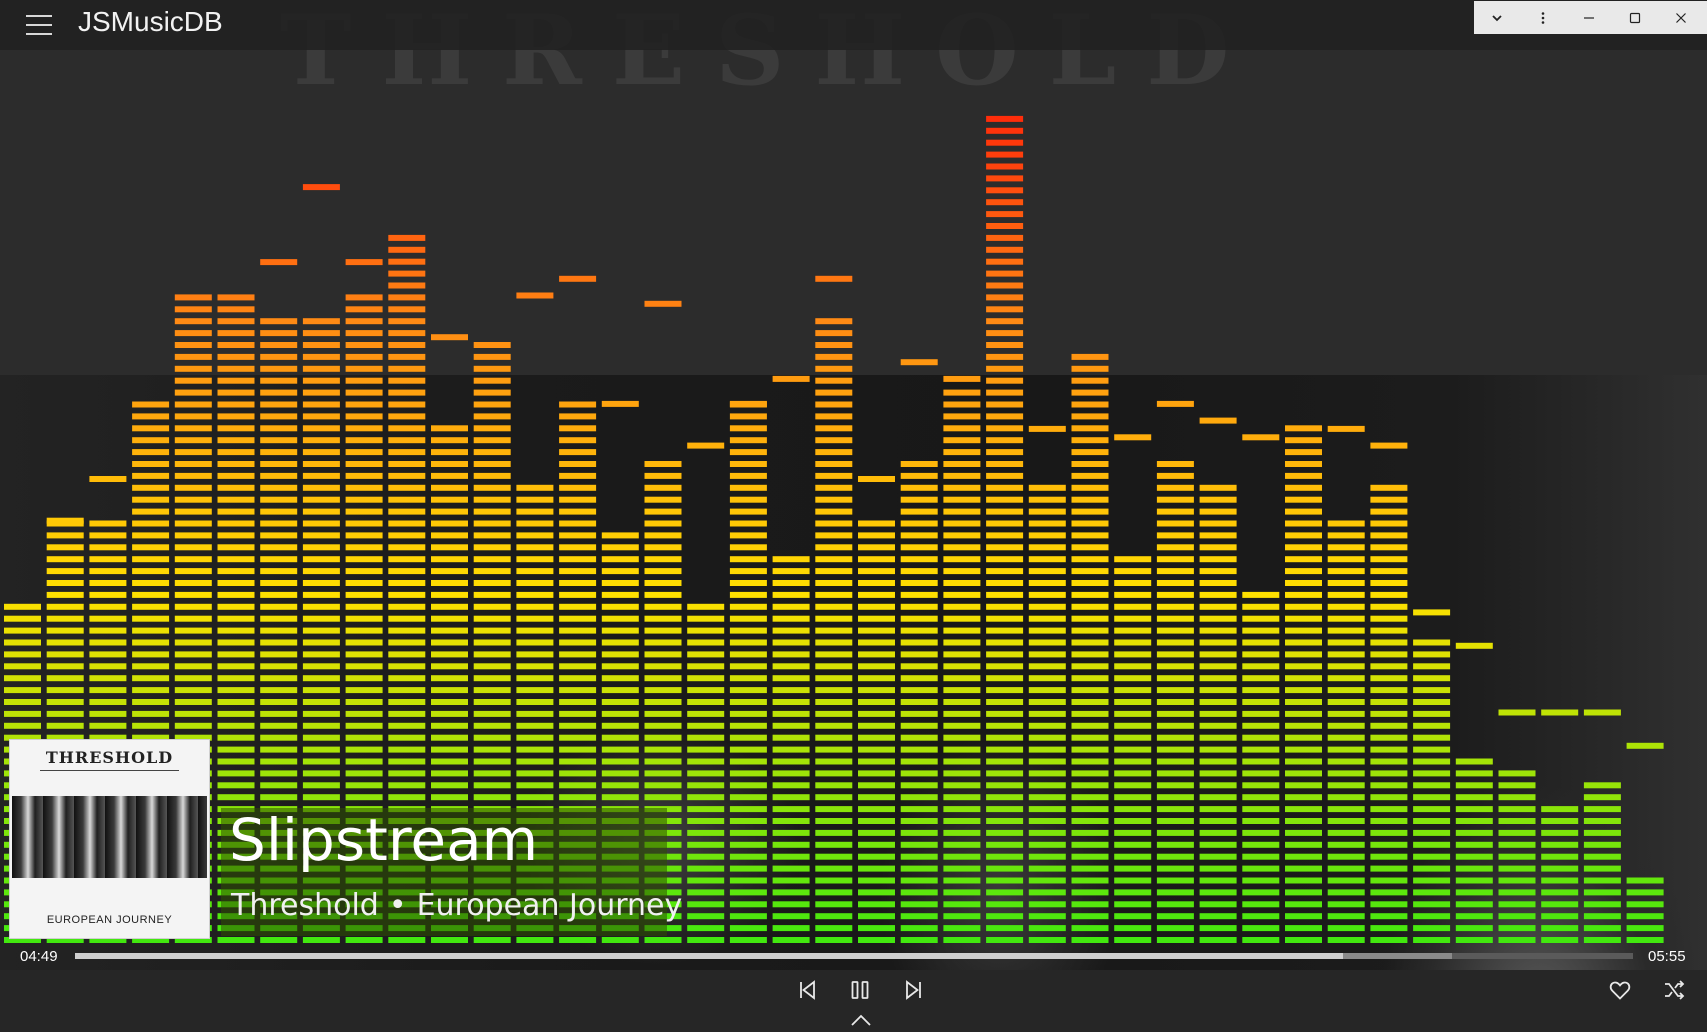 This screenshot has height=1032, width=1707. Describe the element at coordinates (1645, 842) in the screenshot. I see `equalizer-bar` at that location.